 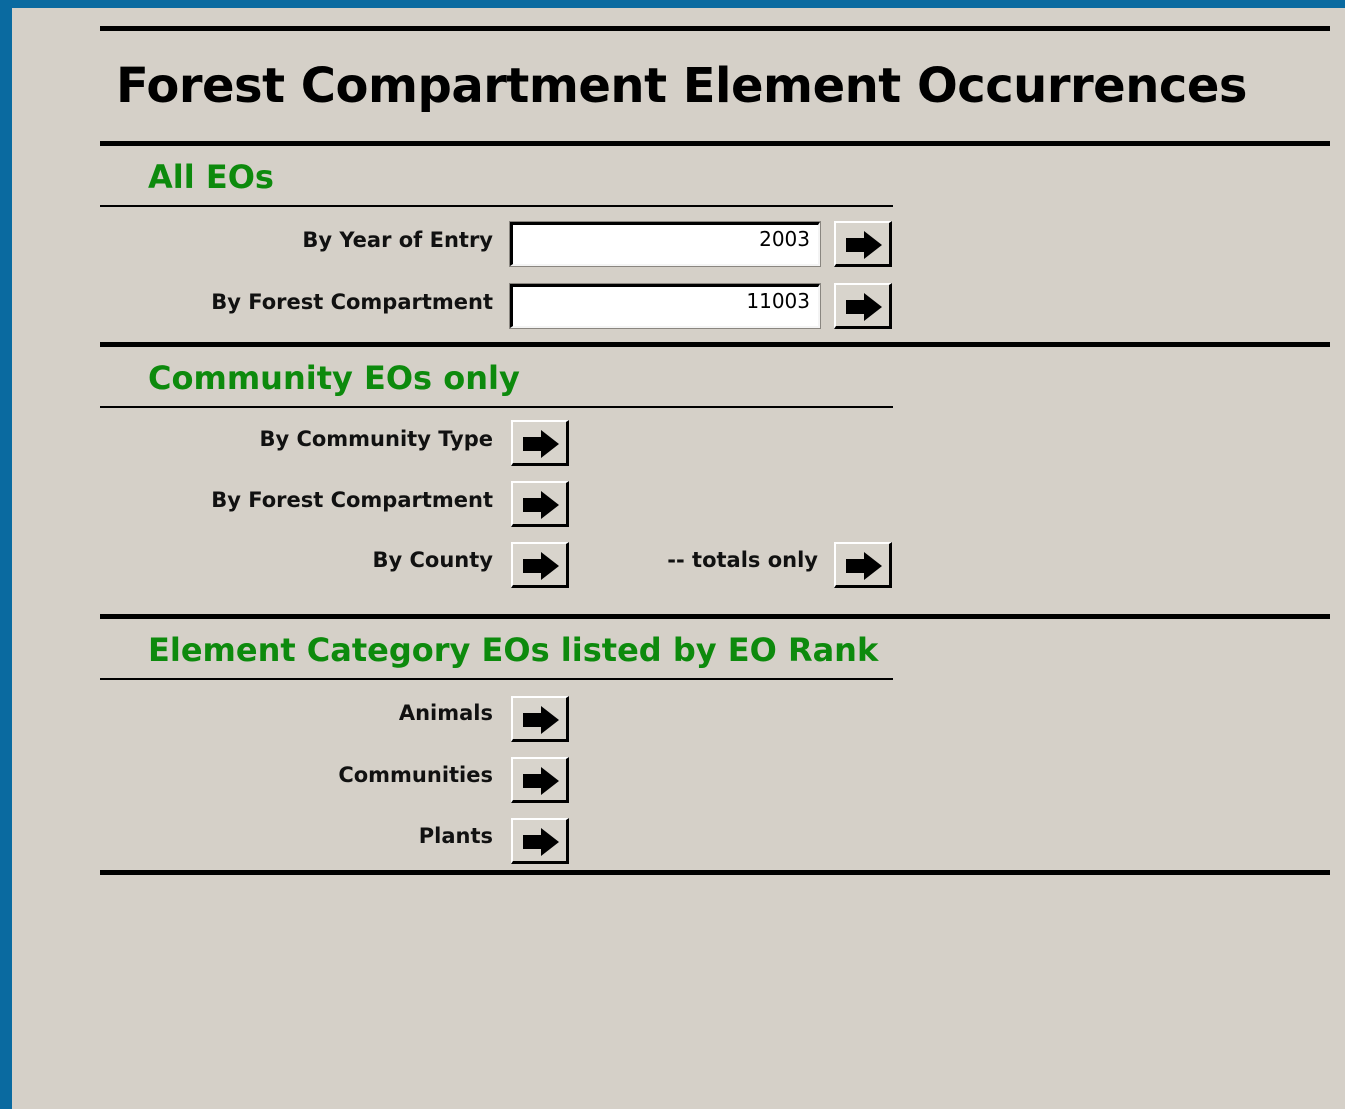 I want to click on animals-label: Animals, so click(x=445, y=713).